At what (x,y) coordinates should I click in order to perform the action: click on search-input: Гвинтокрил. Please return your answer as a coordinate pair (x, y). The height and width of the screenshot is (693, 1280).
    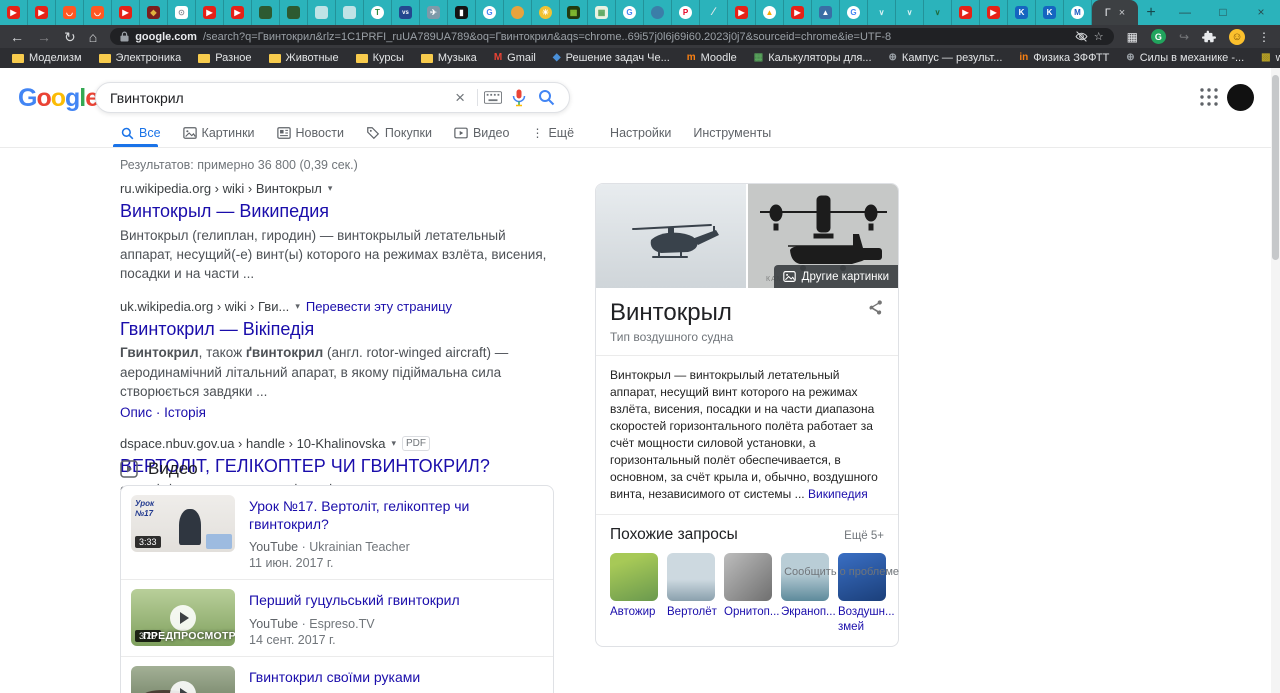
    Looking at the image, I should click on (279, 98).